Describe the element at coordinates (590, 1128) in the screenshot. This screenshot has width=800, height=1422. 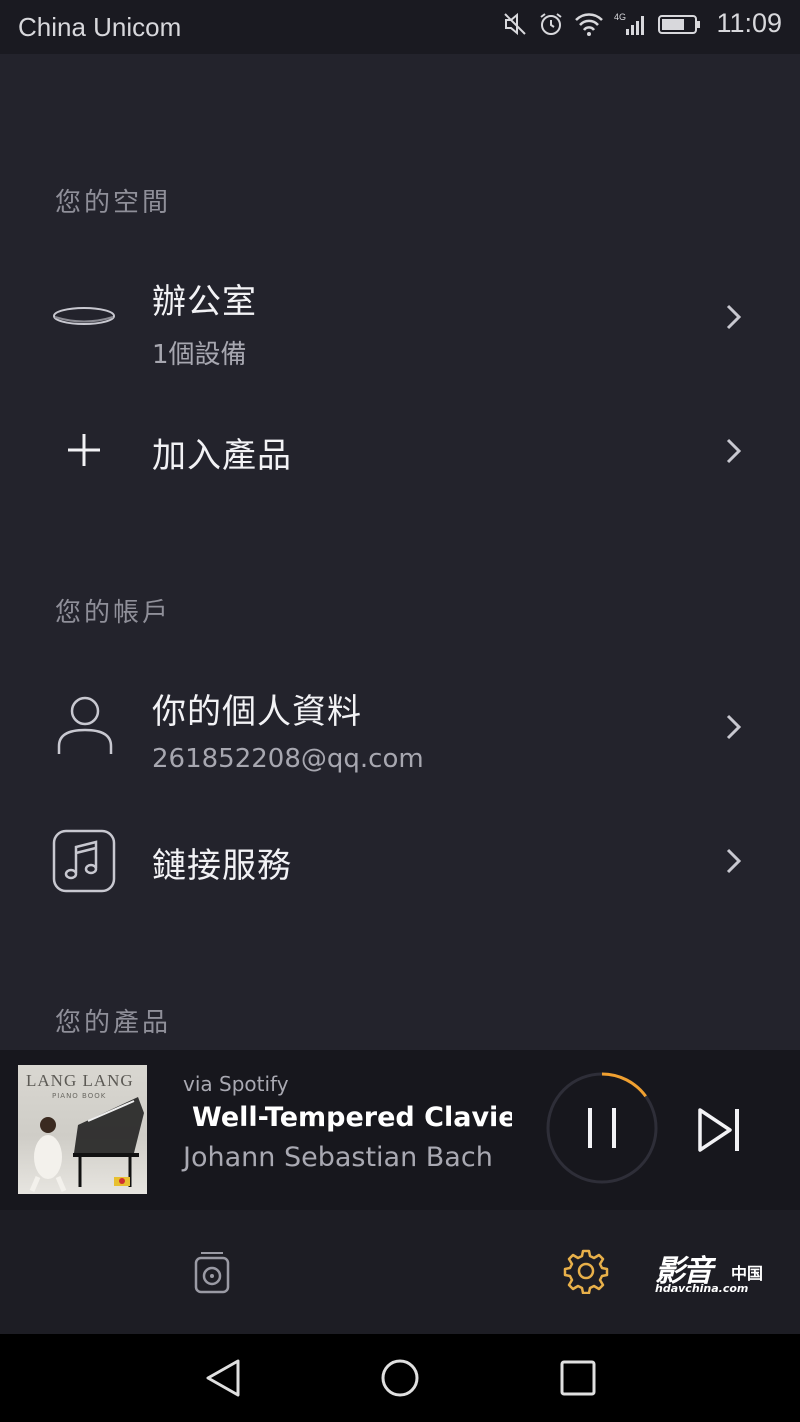
I see `pause-icon` at that location.